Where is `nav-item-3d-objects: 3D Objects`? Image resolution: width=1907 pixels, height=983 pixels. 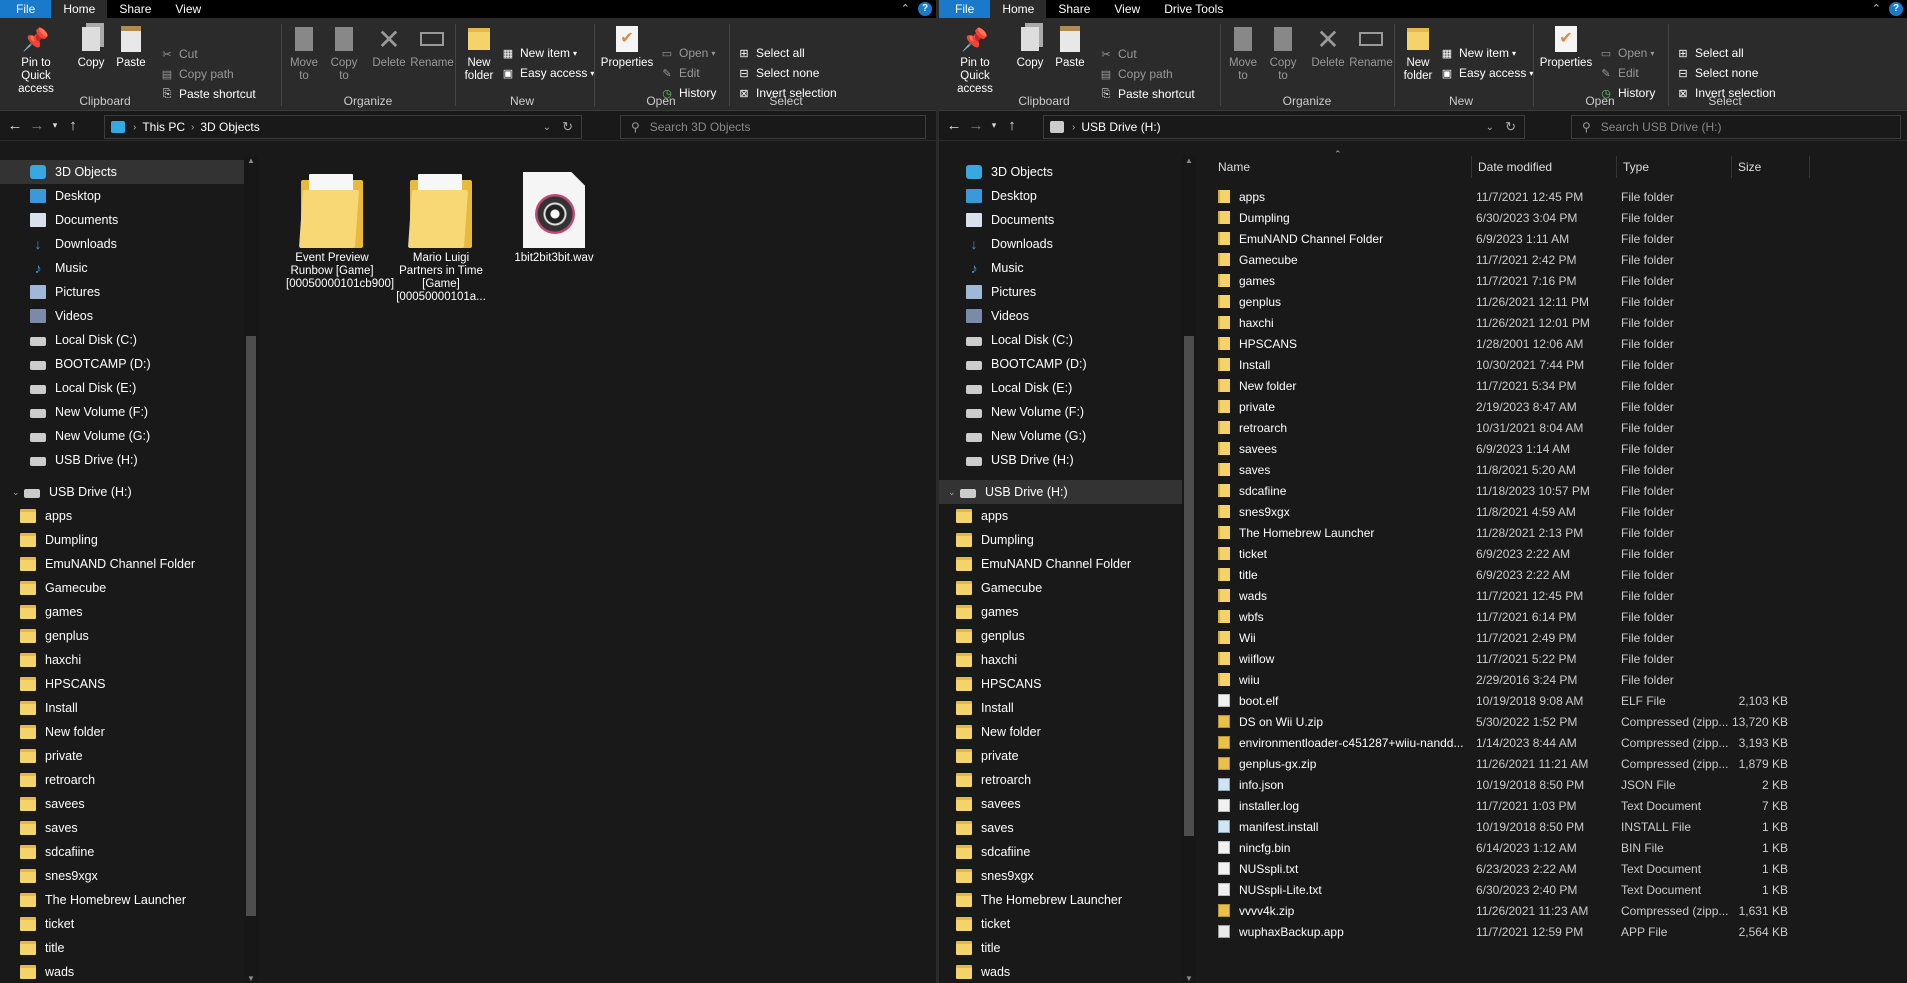
nav-item-3d-objects: 3D Objects is located at coordinates (1060, 172).